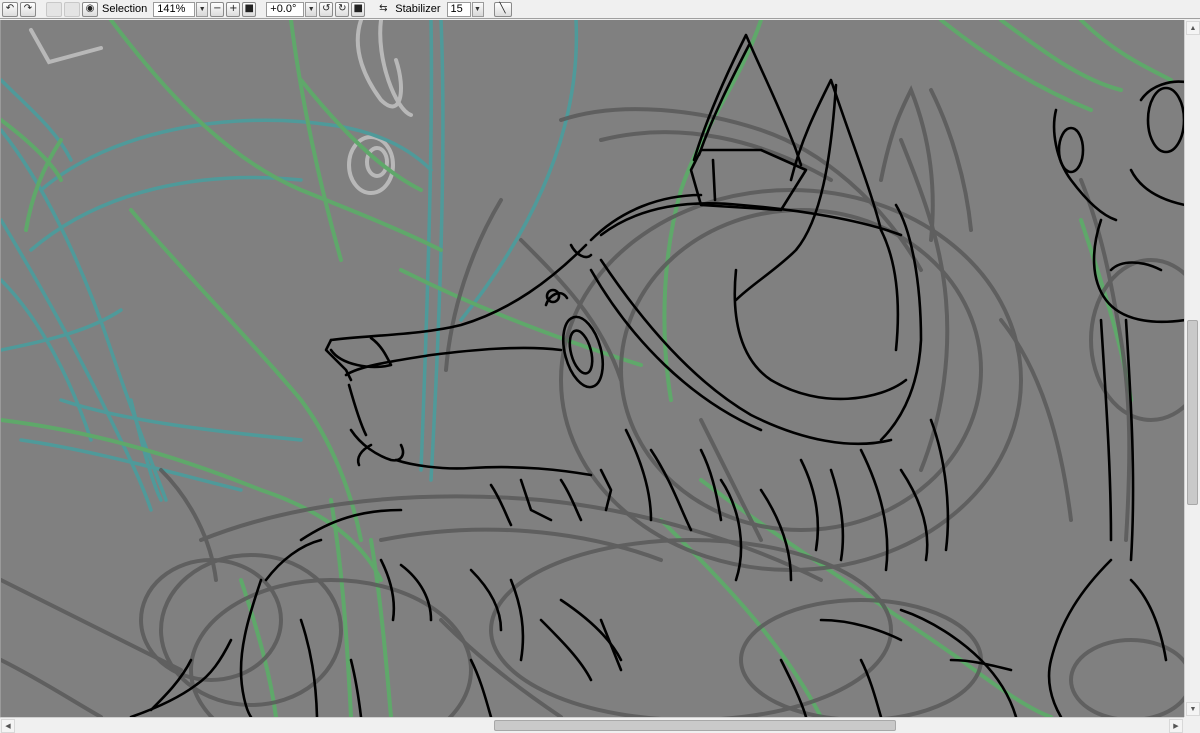  I want to click on rotation-dropdown-icon: ▼, so click(311, 9).